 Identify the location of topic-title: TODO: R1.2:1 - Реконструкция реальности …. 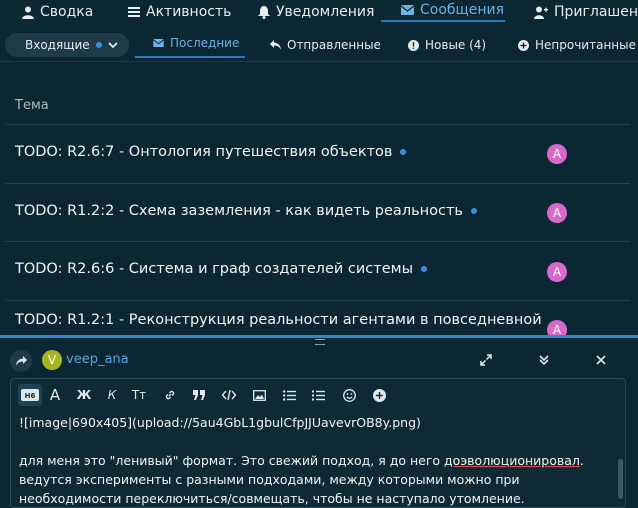
(278, 320).